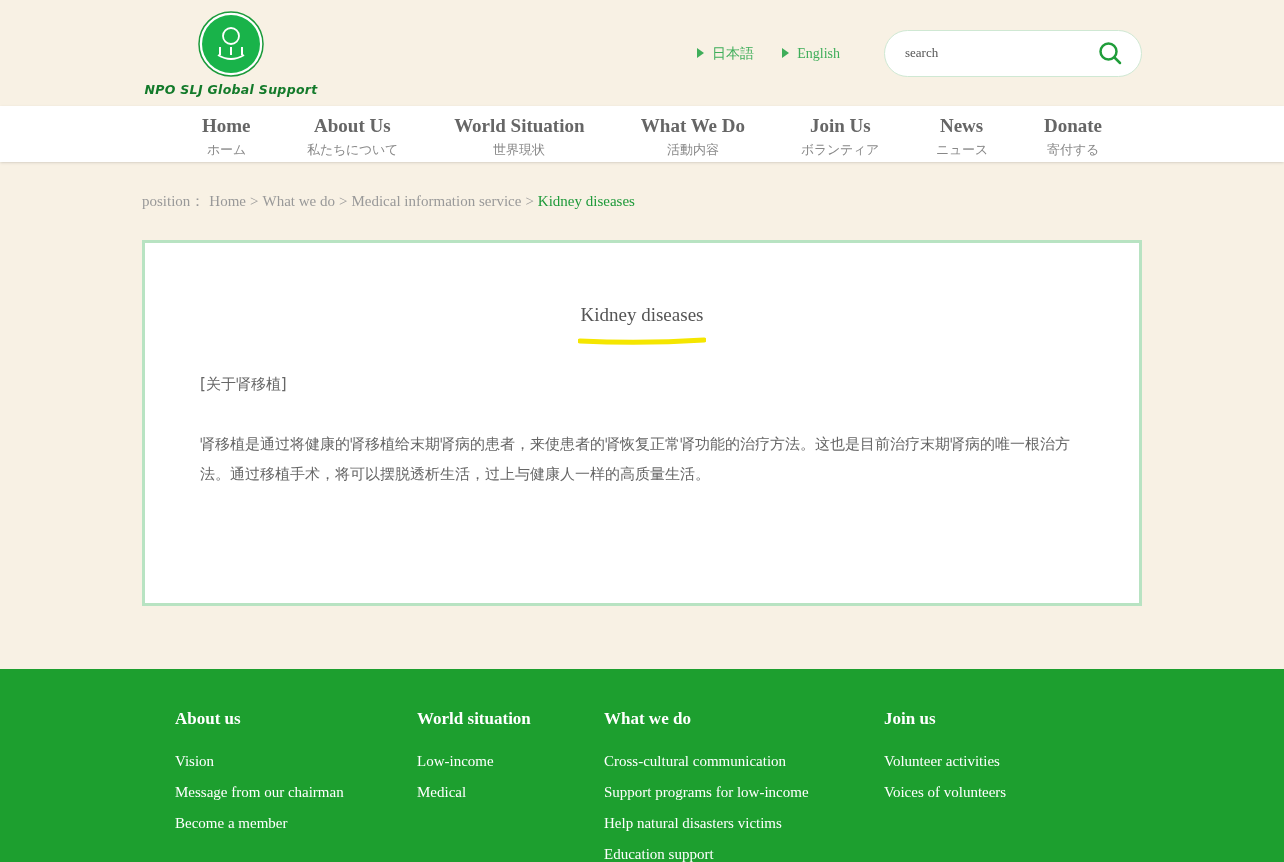  I want to click on footer-link: Vision, so click(296, 761).